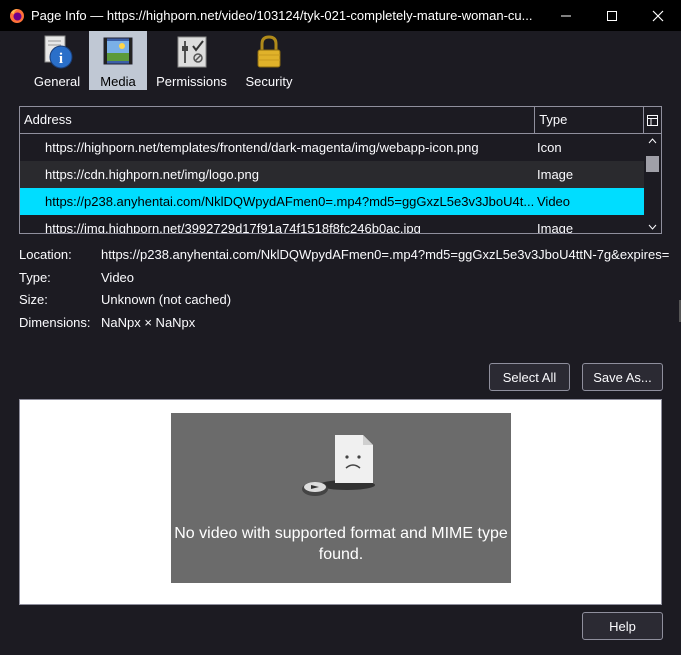 The height and width of the screenshot is (655, 681). I want to click on tab-label-general: General, so click(57, 81).